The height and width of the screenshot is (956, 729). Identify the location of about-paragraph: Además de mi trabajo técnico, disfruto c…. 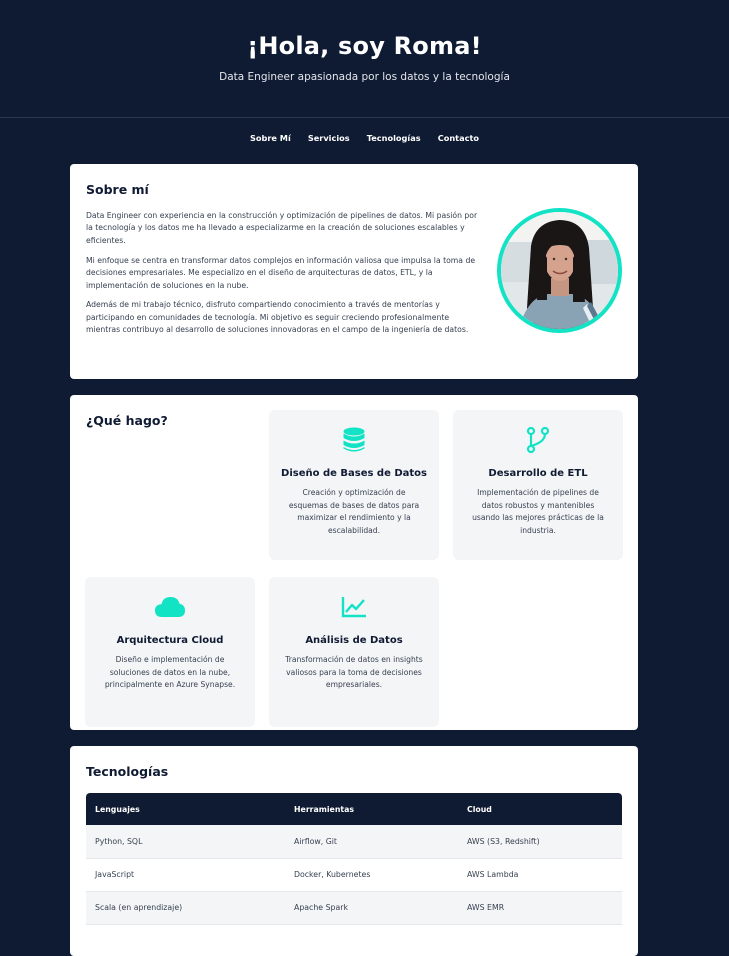
(277, 317).